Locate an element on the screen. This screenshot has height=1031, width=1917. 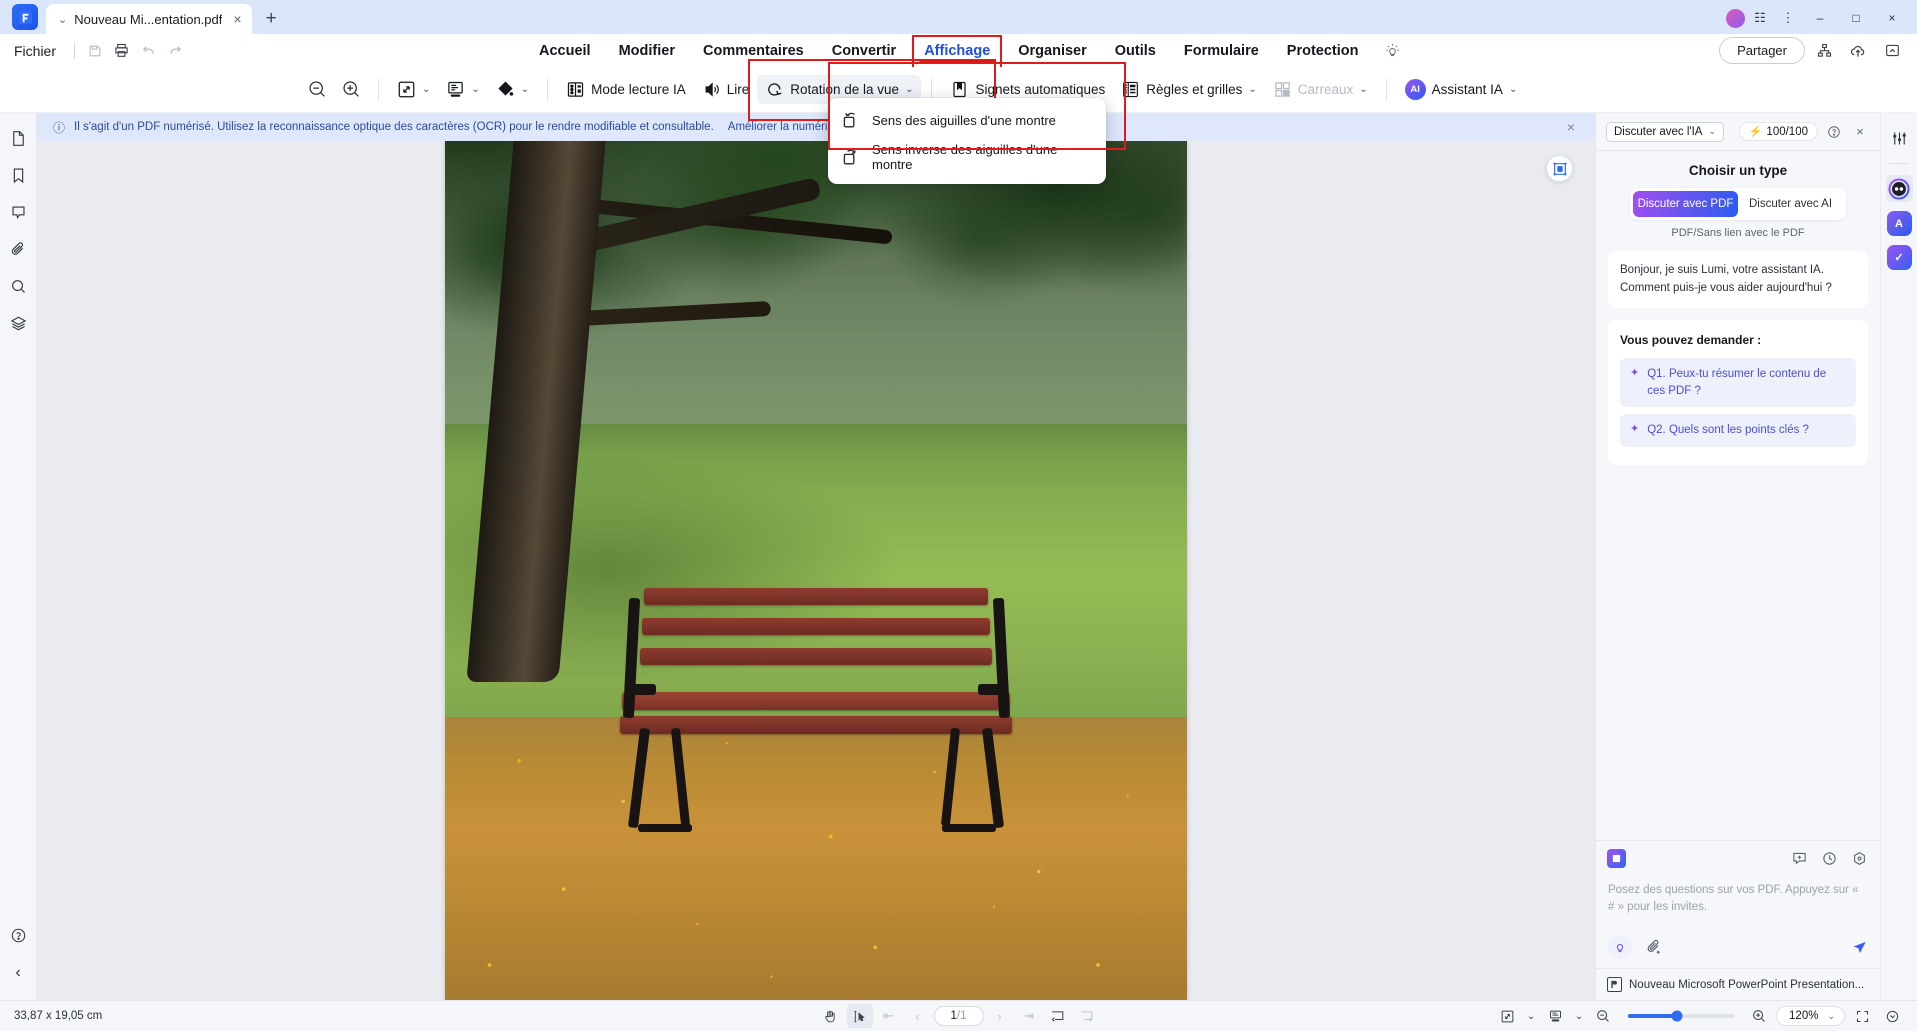
print-icon is located at coordinates (121, 51).